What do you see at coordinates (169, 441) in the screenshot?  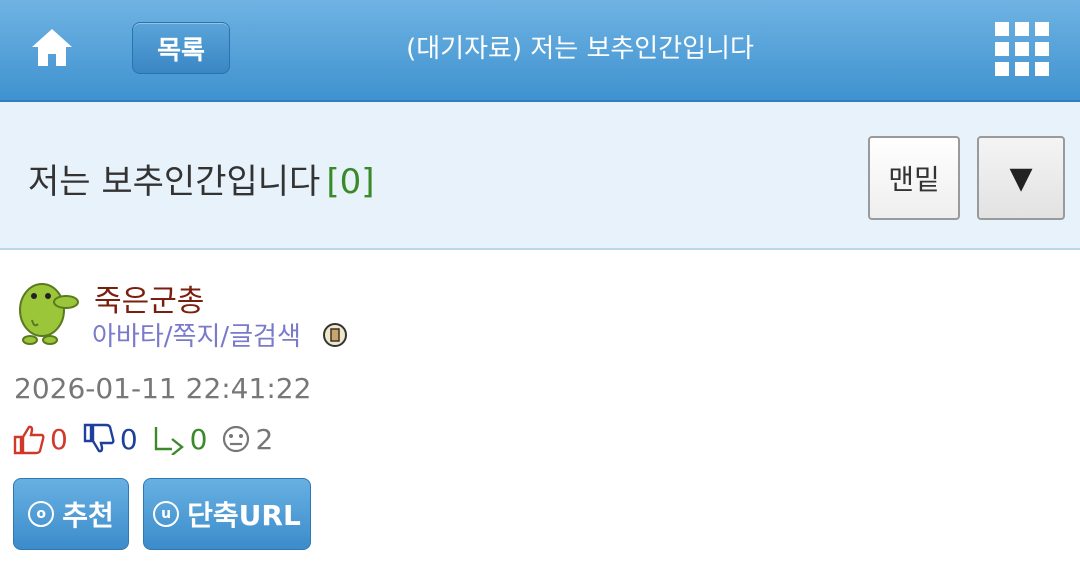 I see `share-arrow-icon` at bounding box center [169, 441].